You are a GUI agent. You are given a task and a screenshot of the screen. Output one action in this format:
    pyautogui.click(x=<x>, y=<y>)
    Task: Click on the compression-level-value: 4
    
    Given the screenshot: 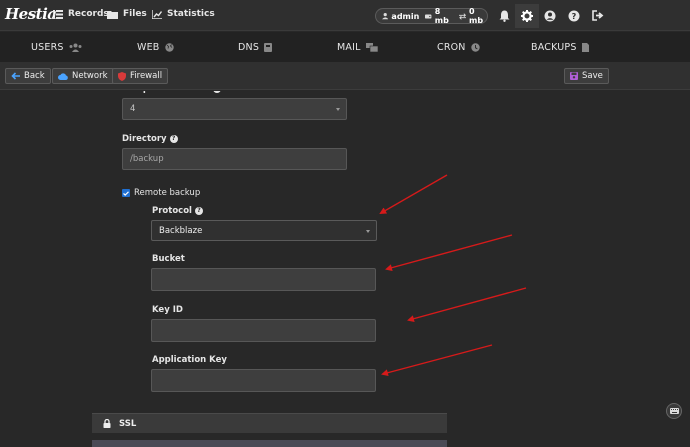 What is the action you would take?
    pyautogui.click(x=133, y=109)
    